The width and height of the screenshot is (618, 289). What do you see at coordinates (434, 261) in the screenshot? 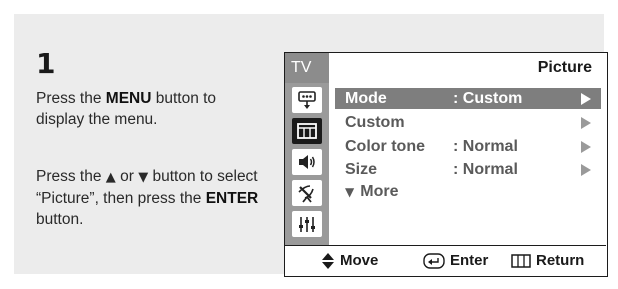
I see `enter-icon` at bounding box center [434, 261].